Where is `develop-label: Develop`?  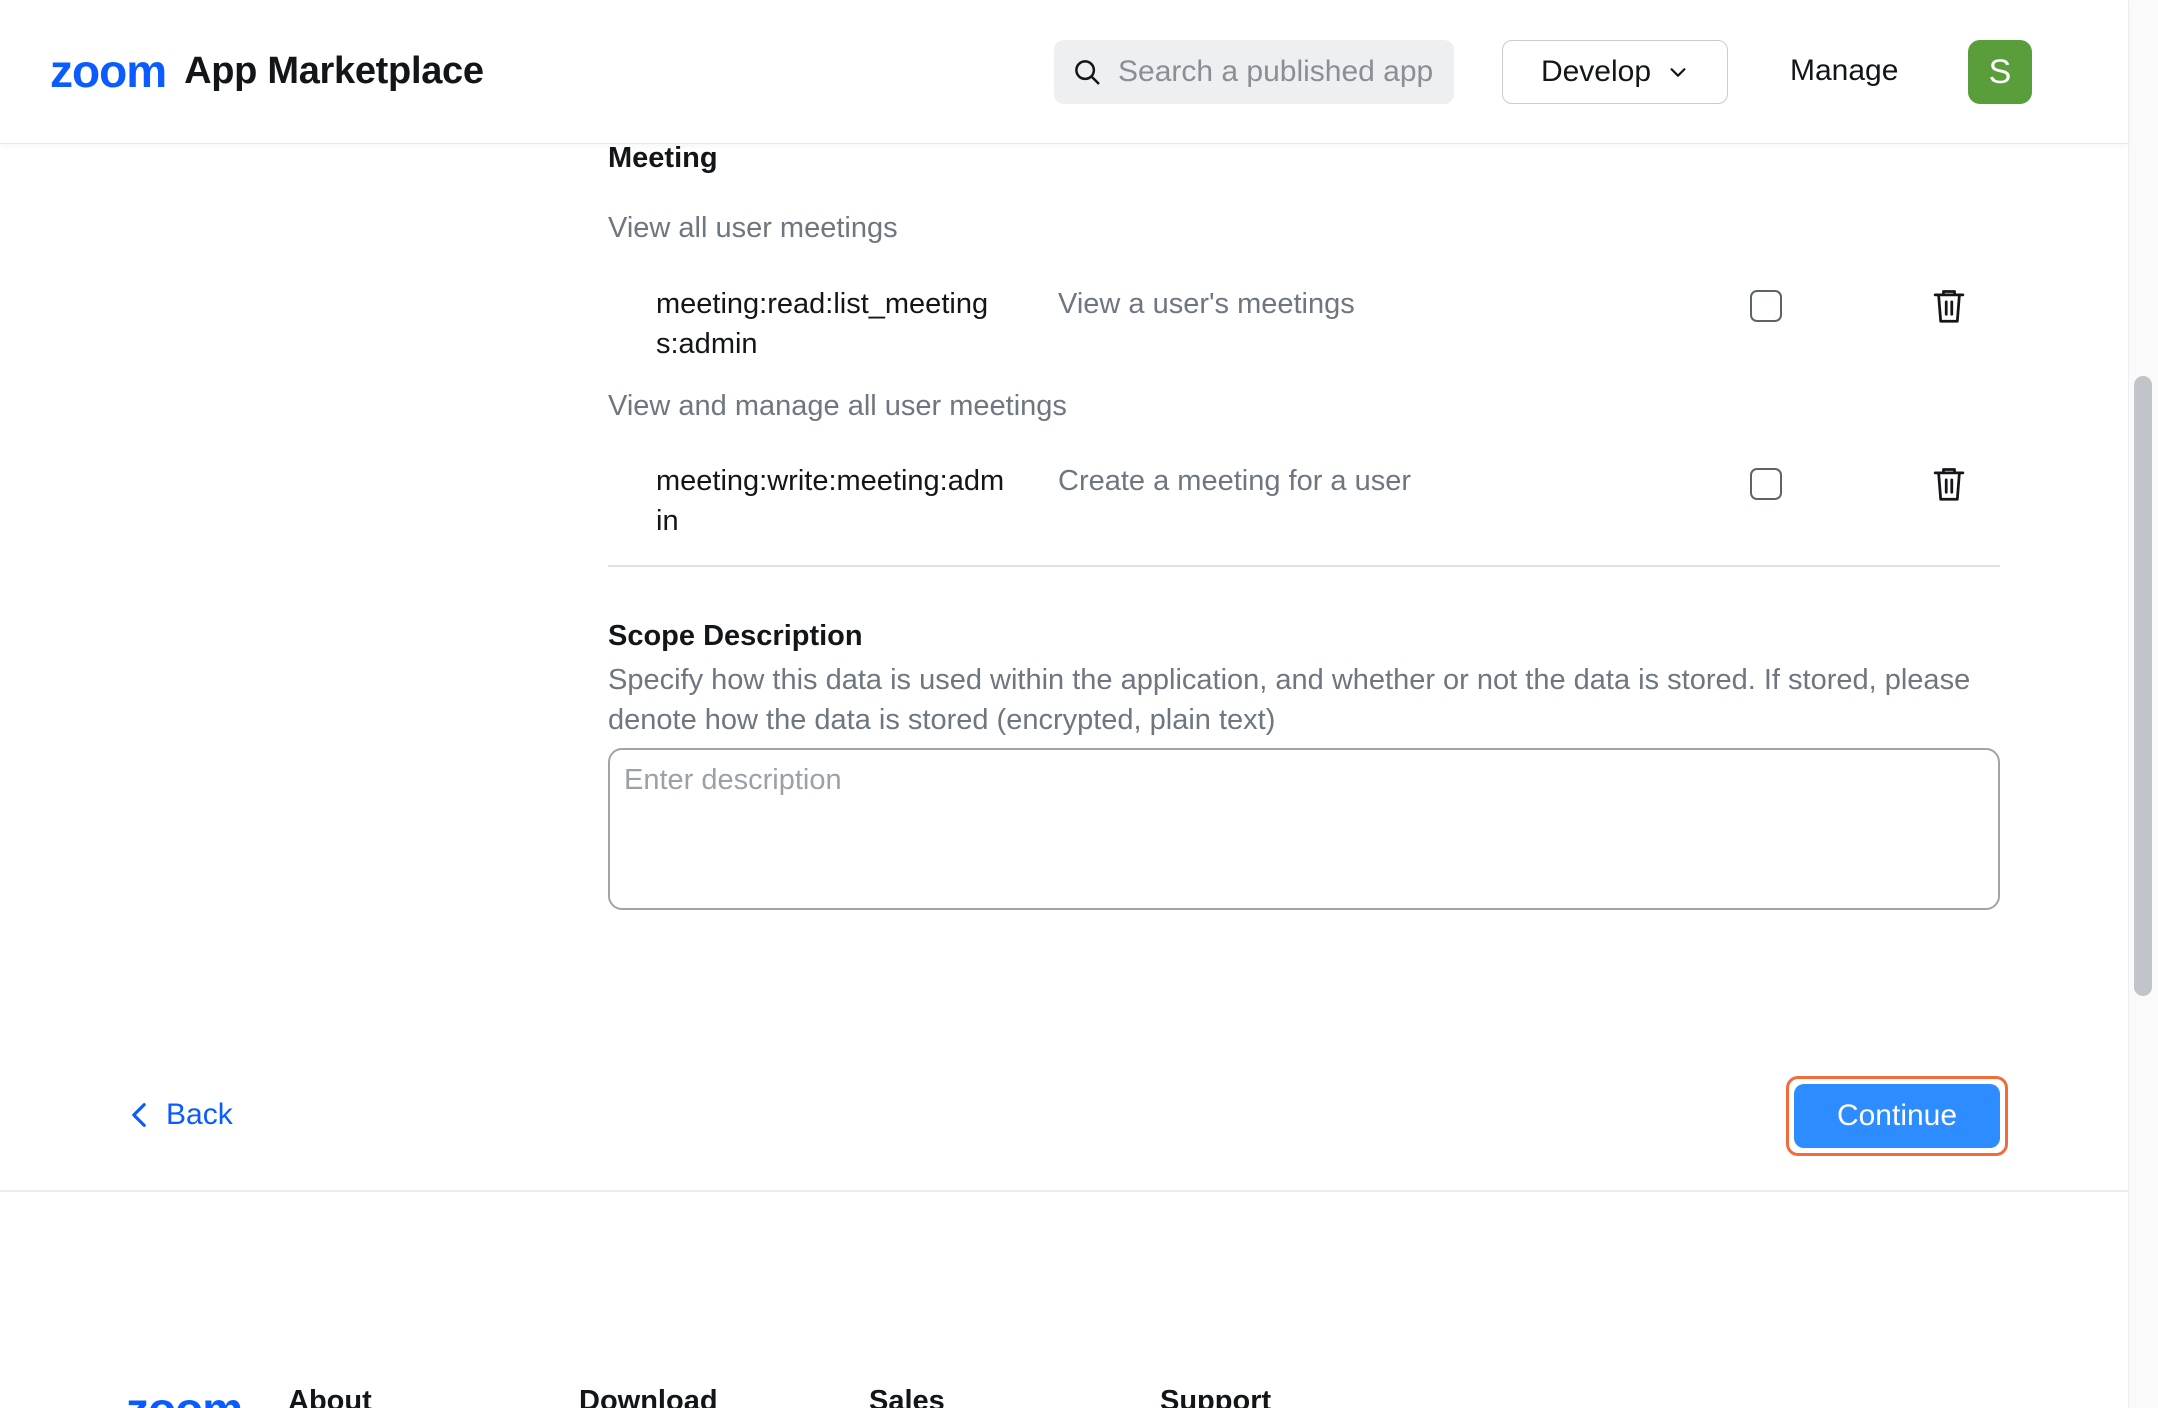
develop-label: Develop is located at coordinates (1596, 71).